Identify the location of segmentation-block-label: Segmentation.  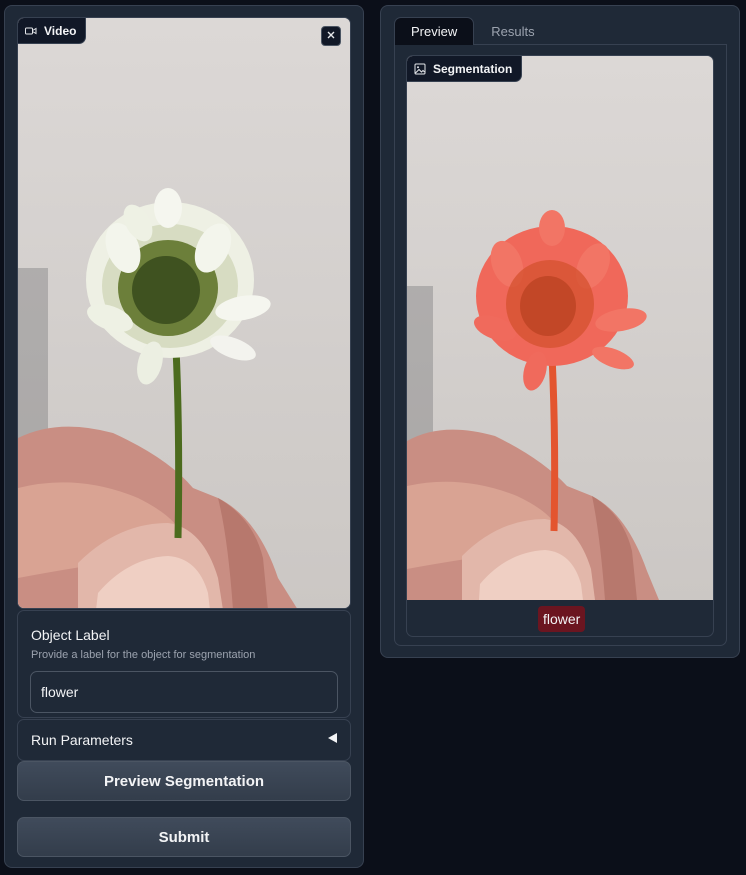
(465, 69).